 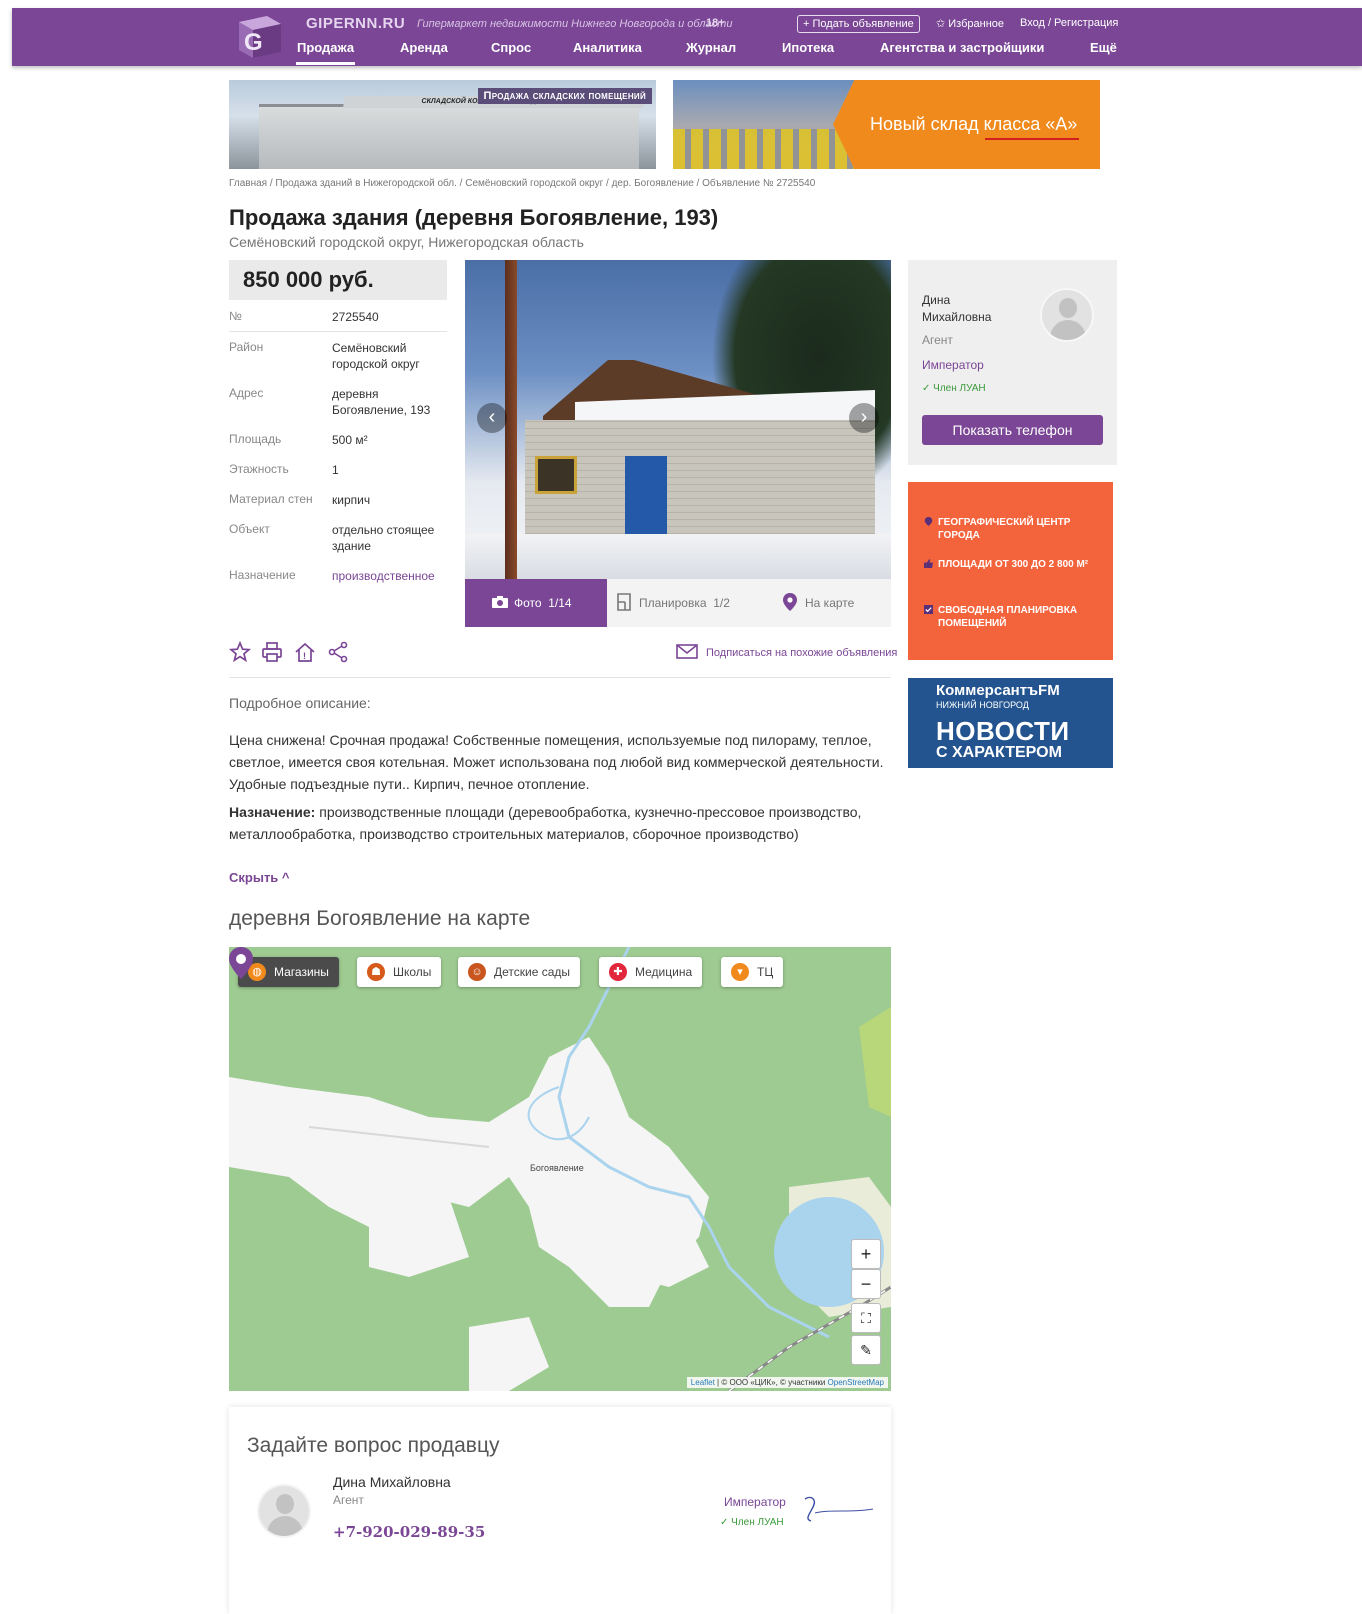 What do you see at coordinates (351, 500) in the screenshot?
I see `prop-value: кирпич` at bounding box center [351, 500].